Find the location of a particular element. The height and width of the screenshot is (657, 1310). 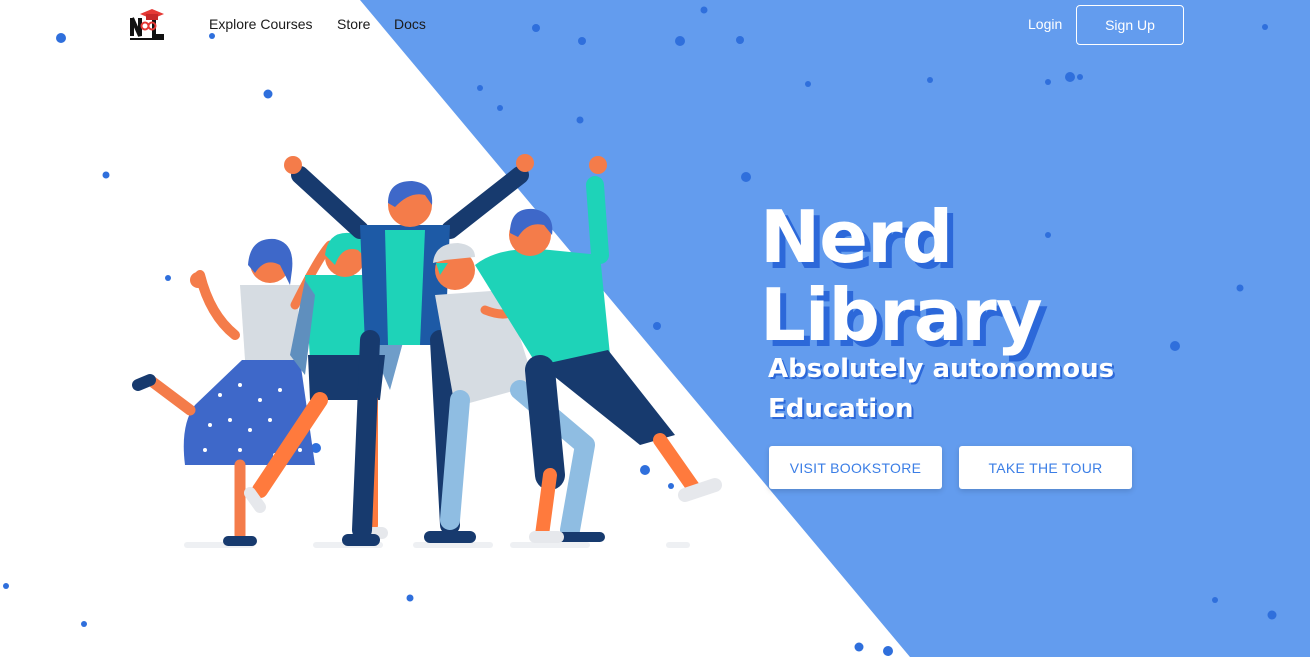

login-link: Login is located at coordinates (1045, 24).